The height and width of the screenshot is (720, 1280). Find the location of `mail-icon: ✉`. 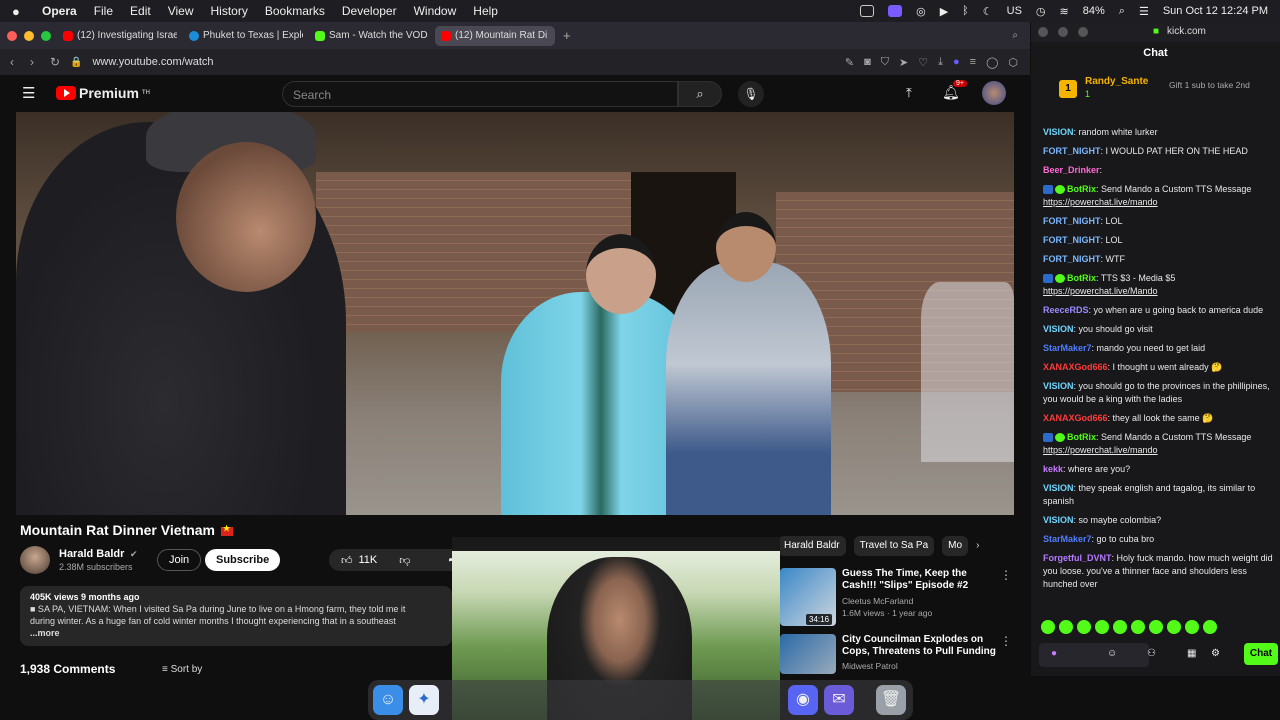

mail-icon: ✉ is located at coordinates (839, 700).